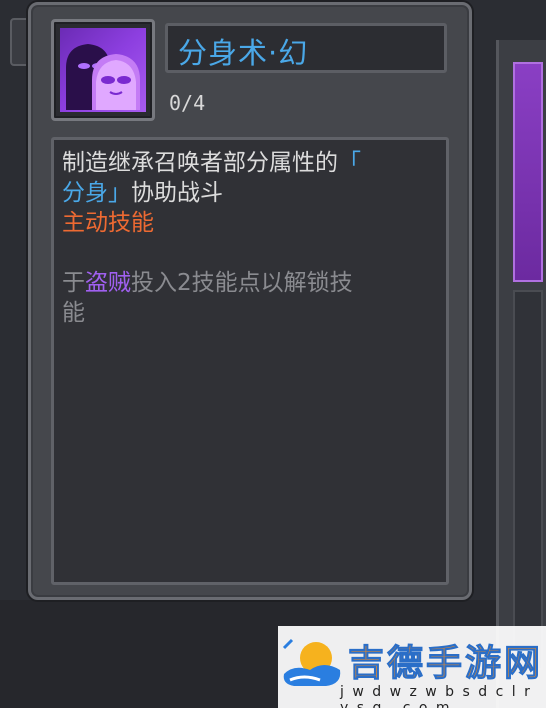  Describe the element at coordinates (445, 664) in the screenshot. I see `watermark-brand: 吉德手游网` at that location.